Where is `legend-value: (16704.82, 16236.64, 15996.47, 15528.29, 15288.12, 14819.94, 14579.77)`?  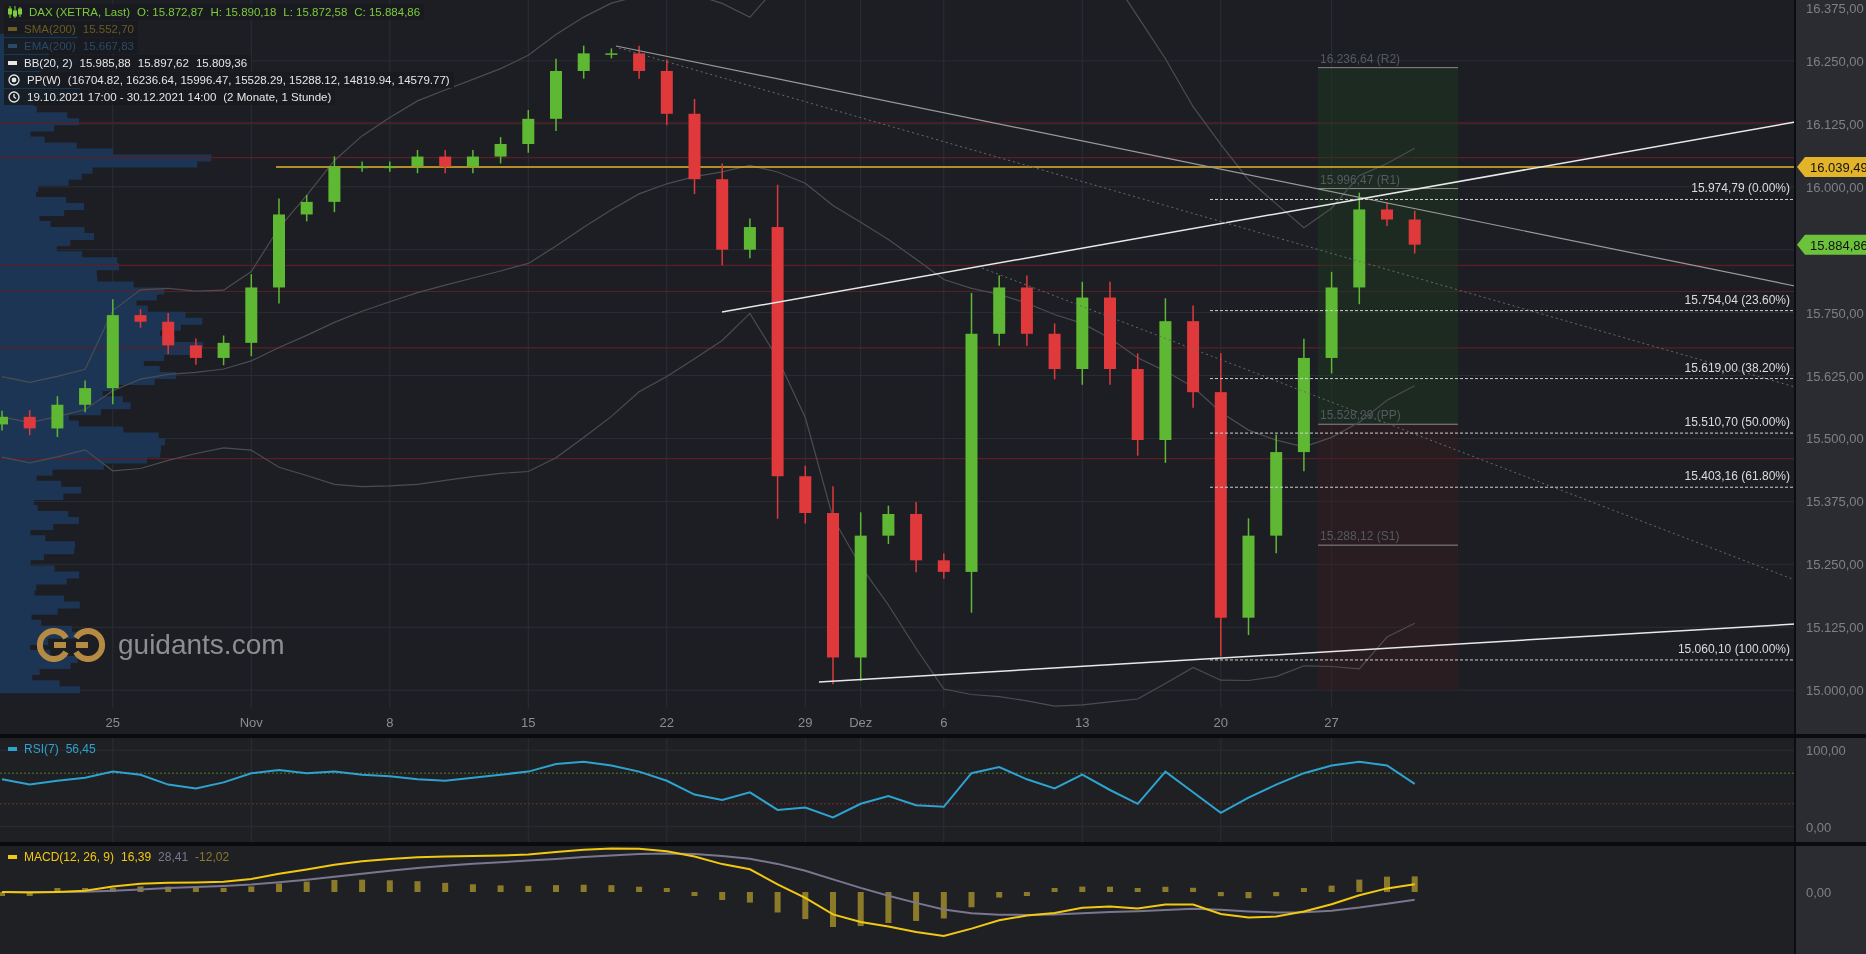
legend-value: (16704.82, 16236.64, 15996.47, 15528.29, 15288.12, 14819.94, 14579.77) is located at coordinates (258, 80).